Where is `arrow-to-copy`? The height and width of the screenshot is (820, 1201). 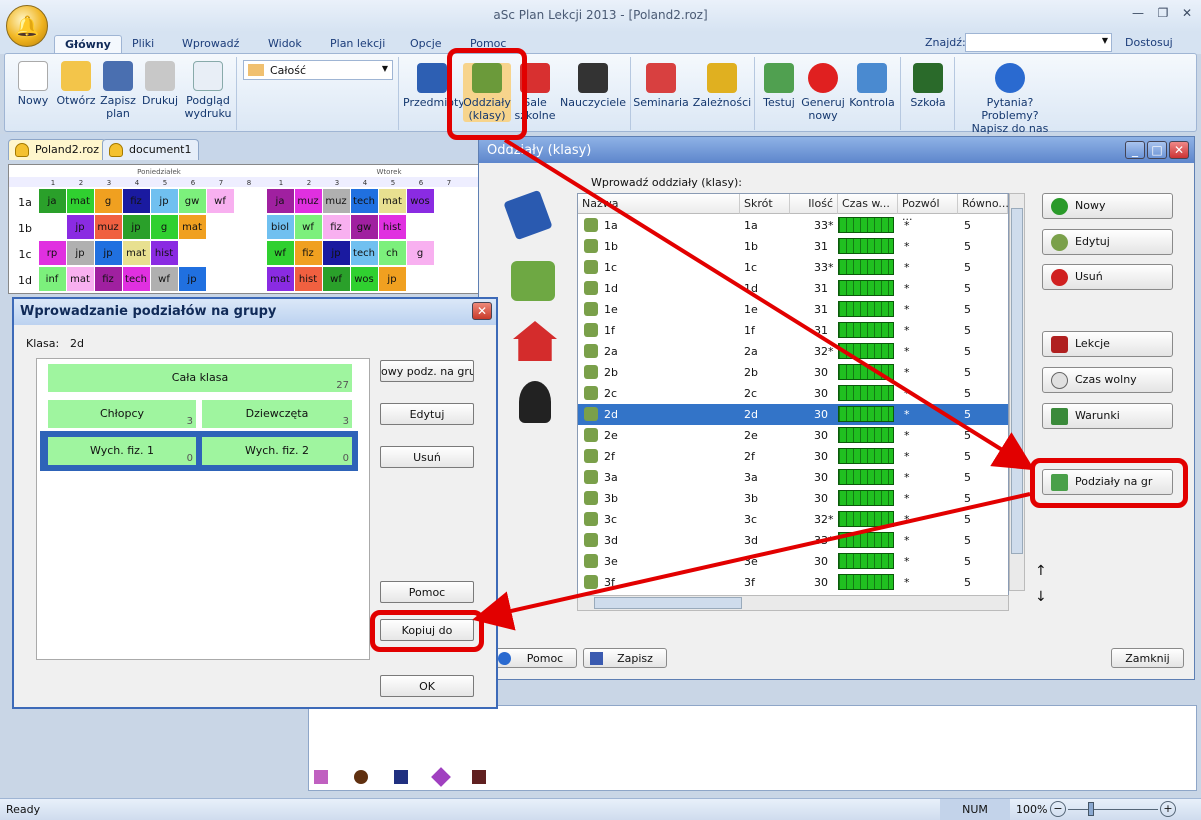 arrow-to-copy is located at coordinates (751, 561).